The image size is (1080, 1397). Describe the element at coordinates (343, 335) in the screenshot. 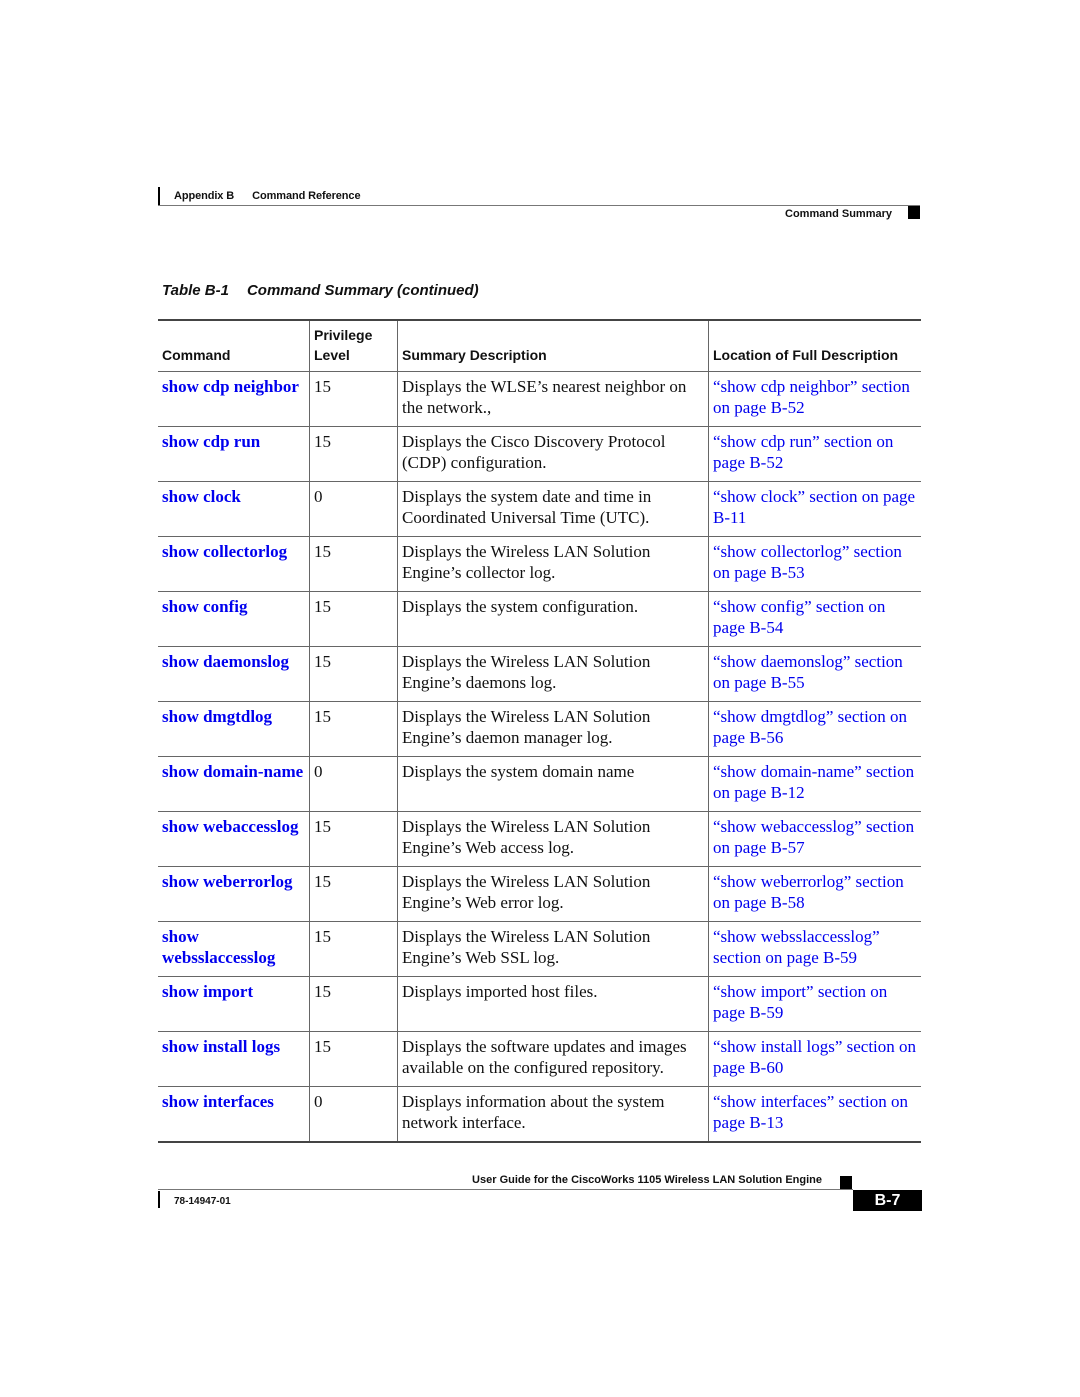

I see `privilege-line1: Privilege` at that location.